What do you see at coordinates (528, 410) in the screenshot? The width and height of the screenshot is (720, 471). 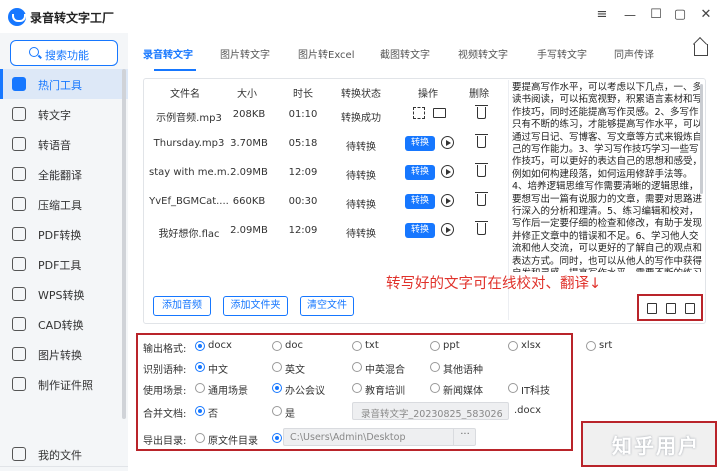 I see `merged-extension-label: .docx` at bounding box center [528, 410].